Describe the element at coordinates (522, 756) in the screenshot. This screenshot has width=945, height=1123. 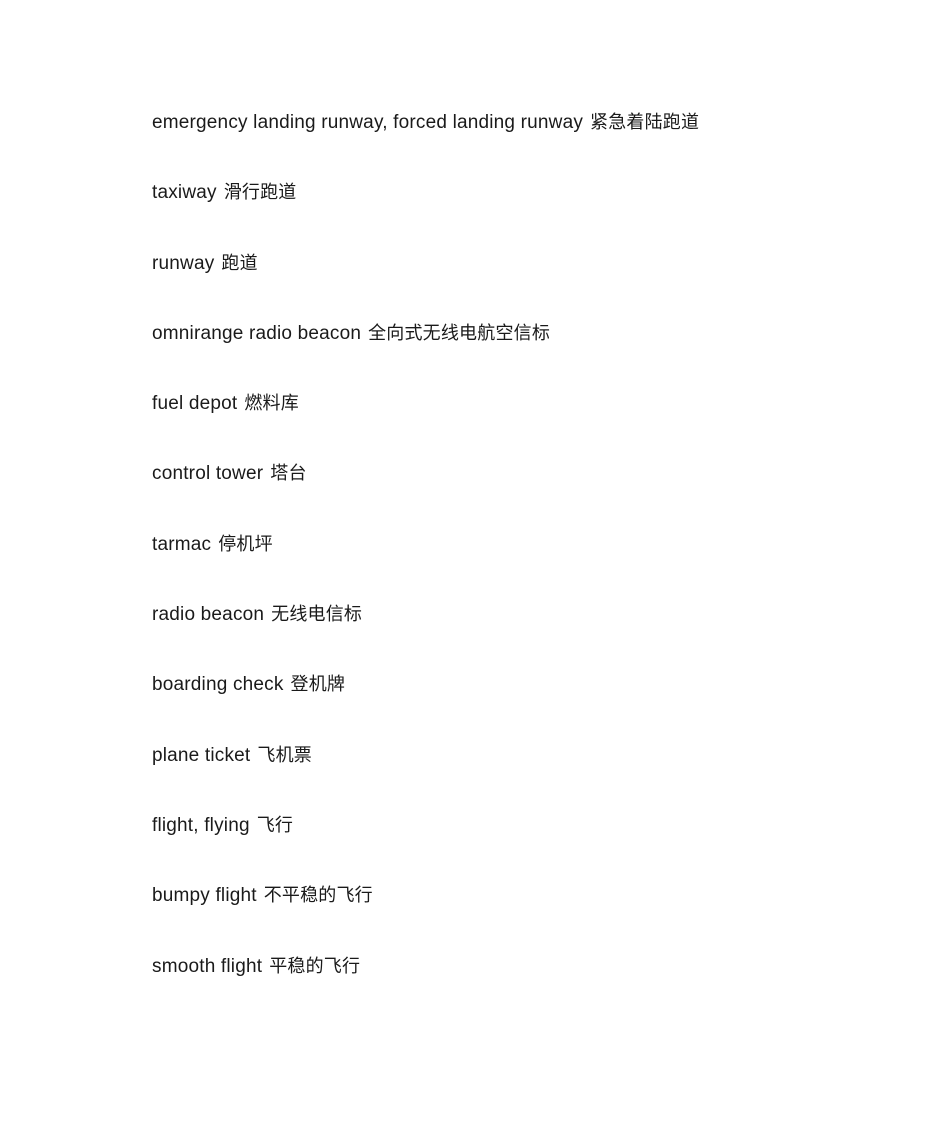
I see `glossary-entry: plane ticket 飞机票` at that location.